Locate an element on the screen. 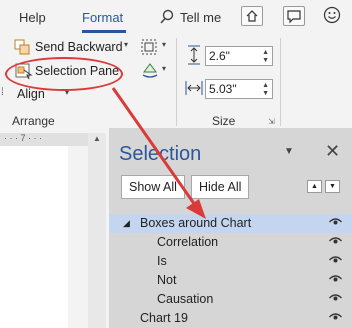  annotation-arrow is located at coordinates (158, 153).